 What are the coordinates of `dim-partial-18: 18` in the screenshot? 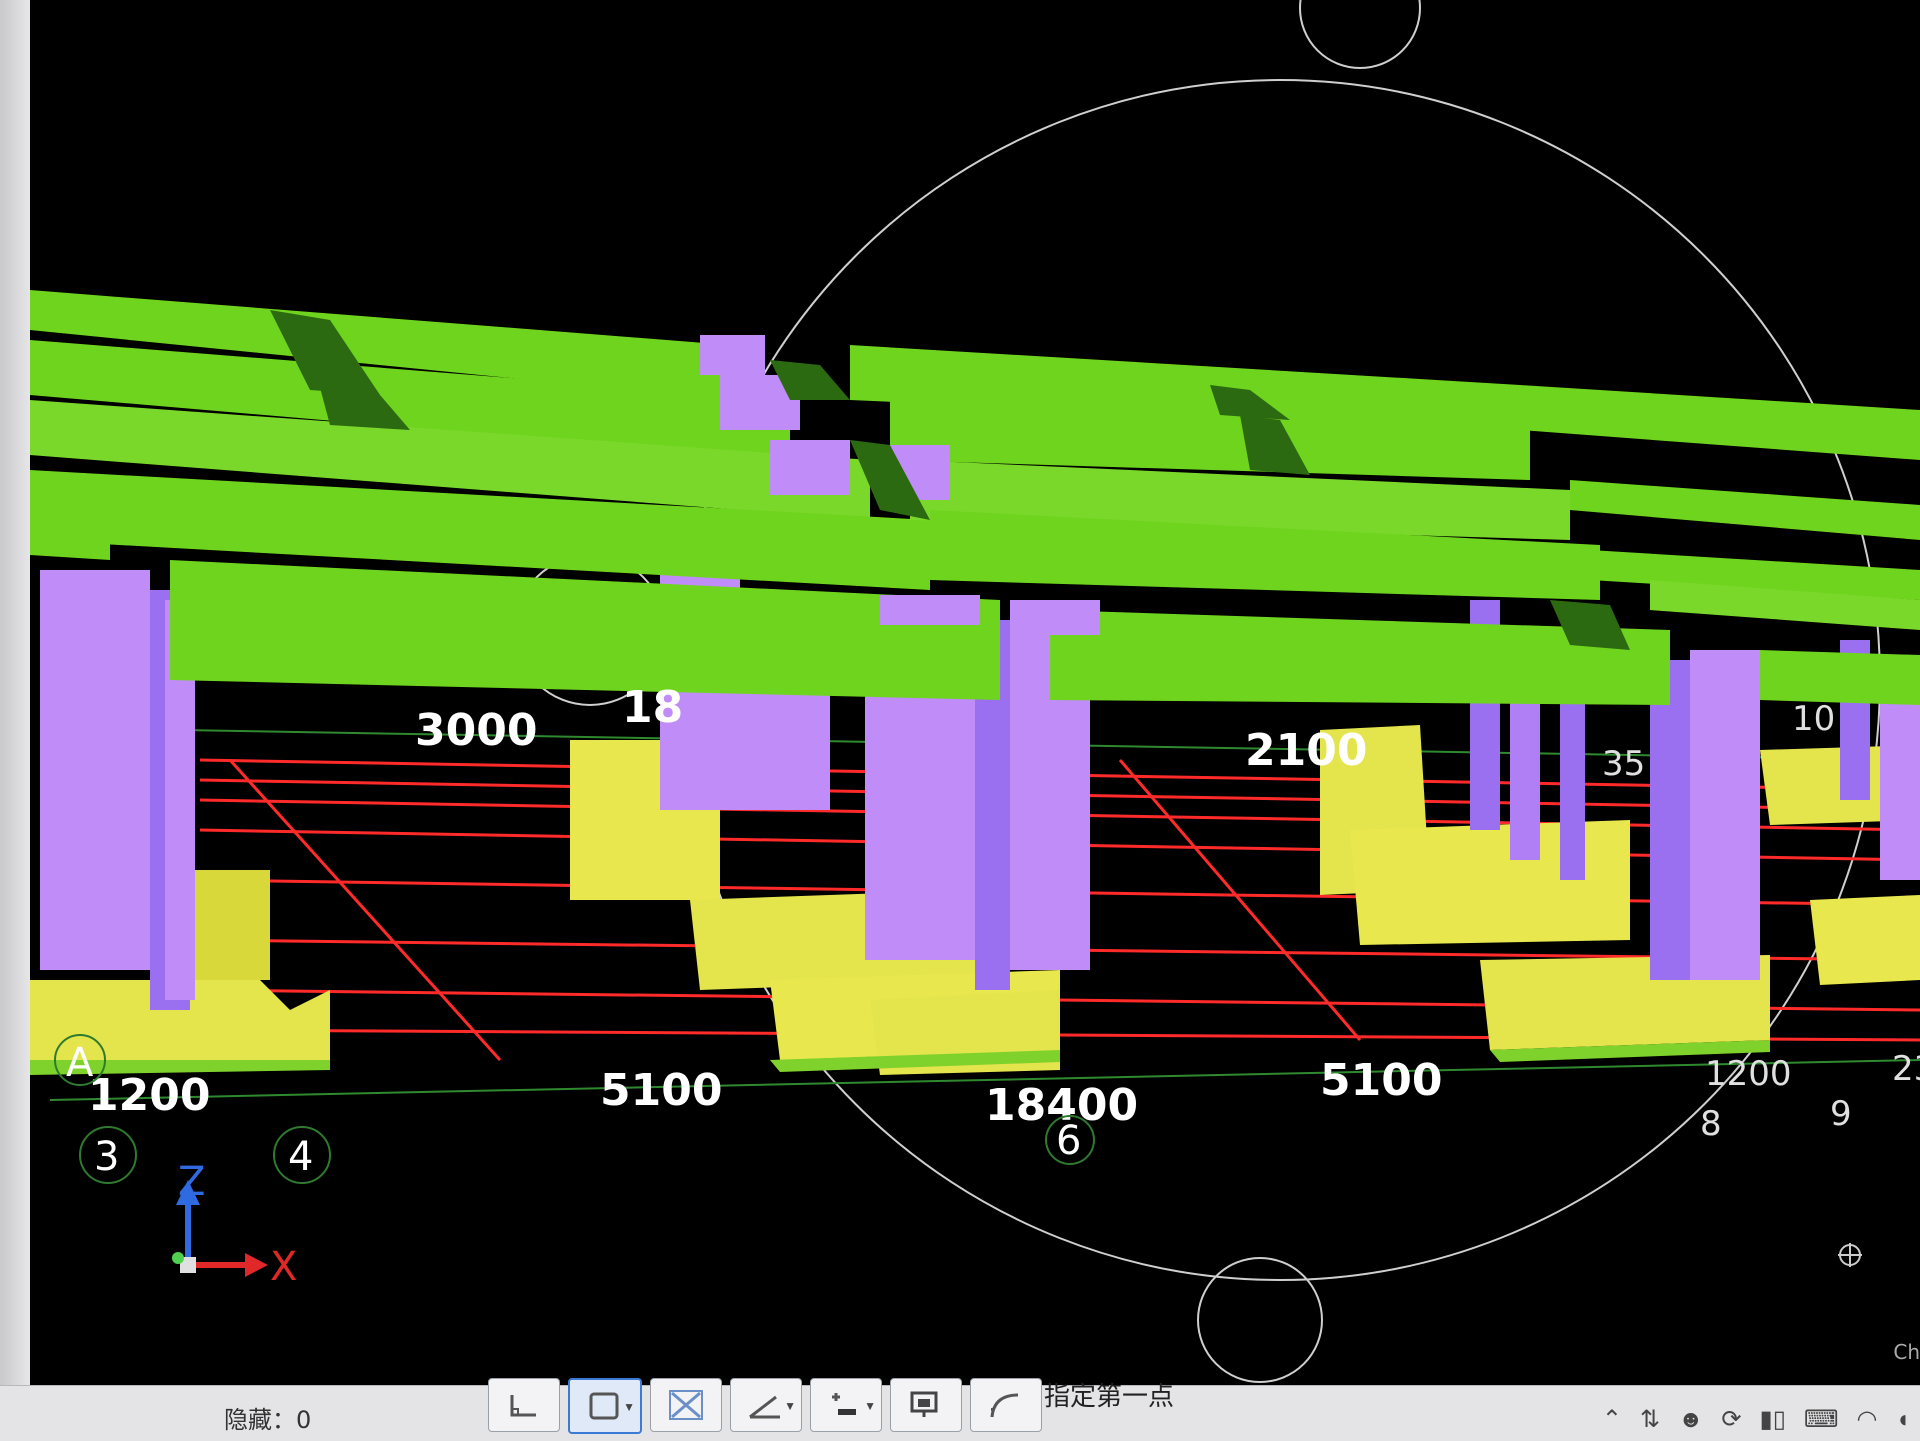 It's located at (652, 707).